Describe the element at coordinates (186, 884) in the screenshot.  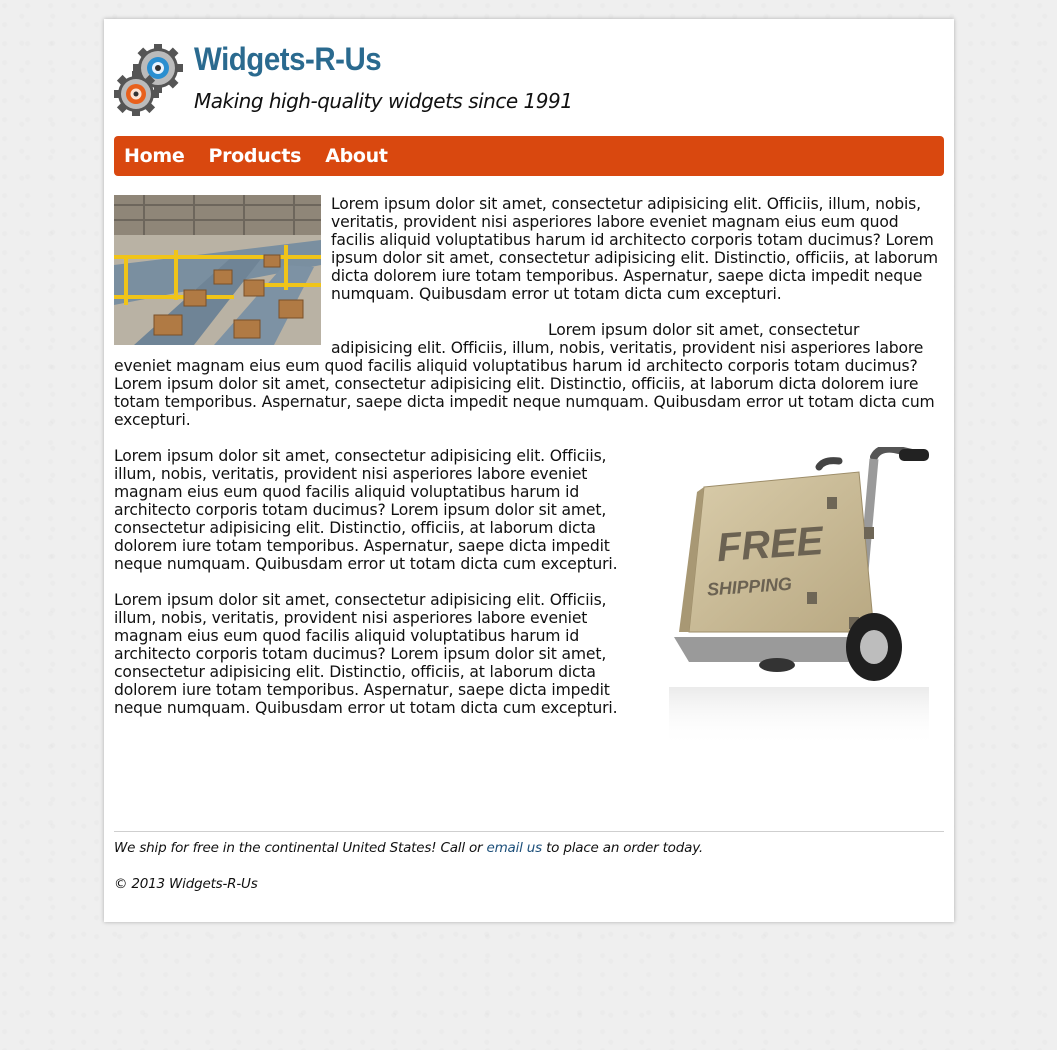
I see `copyright: © 2013 Widgets-R-Us` at that location.